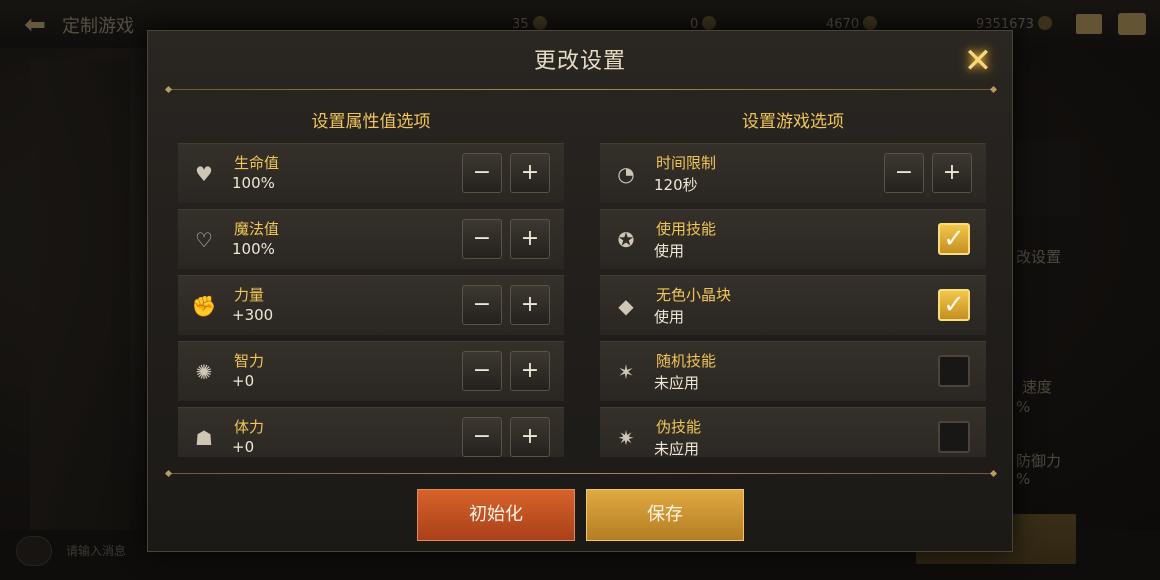 The height and width of the screenshot is (580, 1160). Describe the element at coordinates (249, 361) in the screenshot. I see `setting-name: 智力` at that location.